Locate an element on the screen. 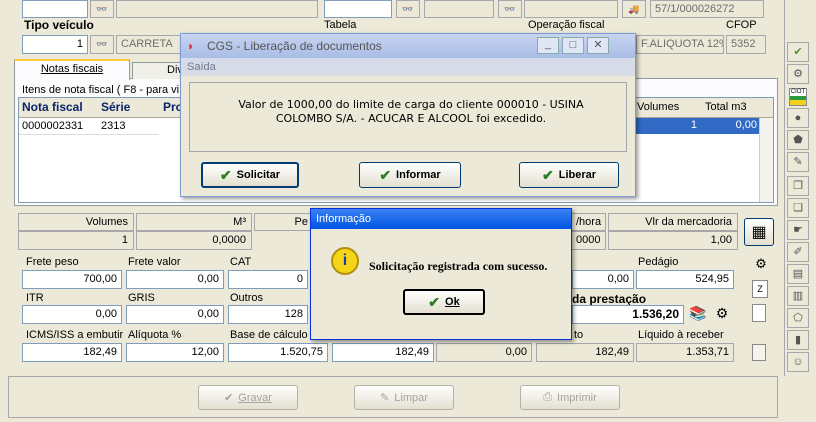 This screenshot has width=816, height=422. pe-header: Pe is located at coordinates (284, 222).